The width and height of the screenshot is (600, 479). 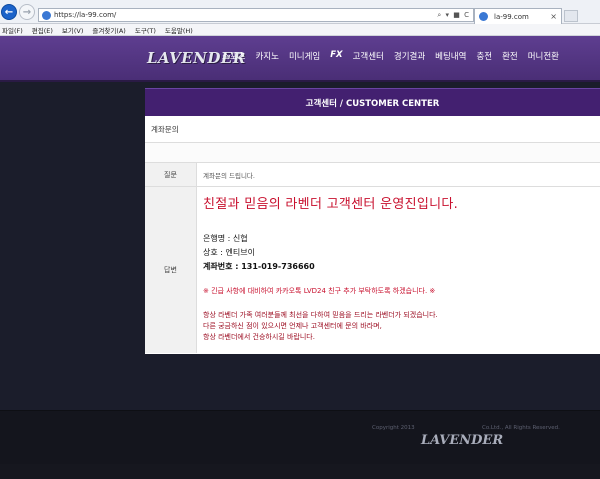 What do you see at coordinates (259, 266) in the screenshot?
I see `account-number: 계좌번호 : 131-019-736660` at bounding box center [259, 266].